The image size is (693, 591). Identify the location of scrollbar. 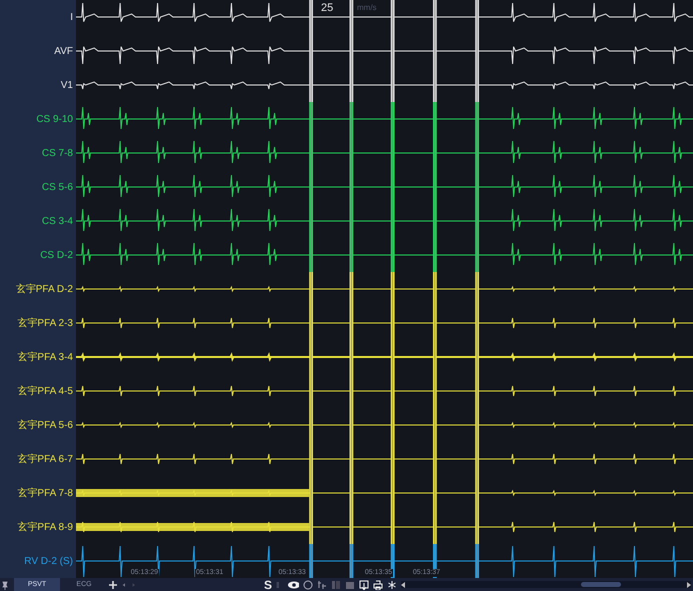
(546, 584).